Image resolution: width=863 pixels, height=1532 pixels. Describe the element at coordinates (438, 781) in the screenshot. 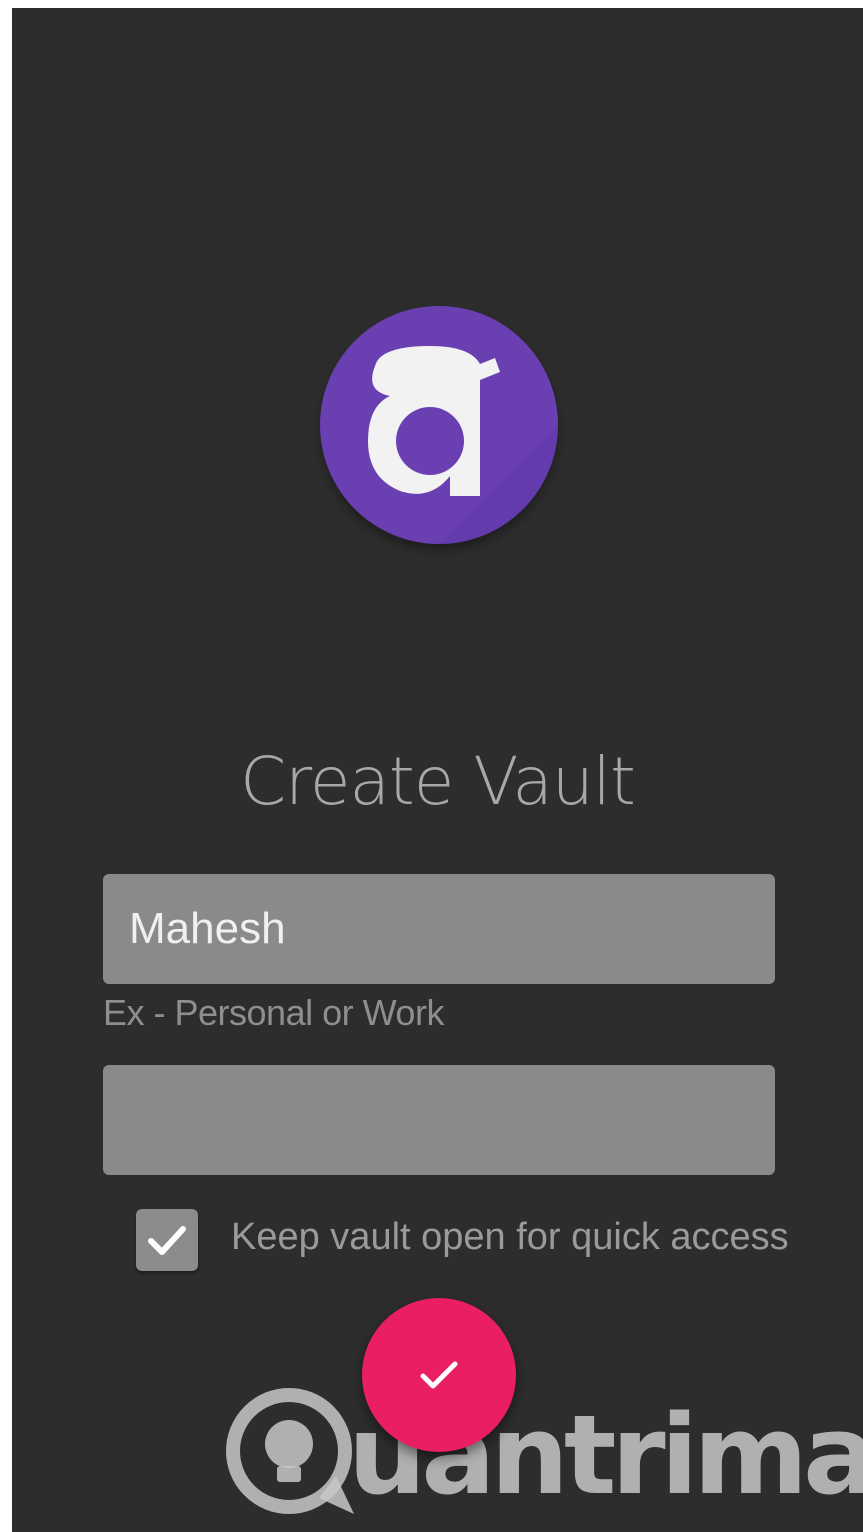

I see `page-title: Create Vault` at that location.